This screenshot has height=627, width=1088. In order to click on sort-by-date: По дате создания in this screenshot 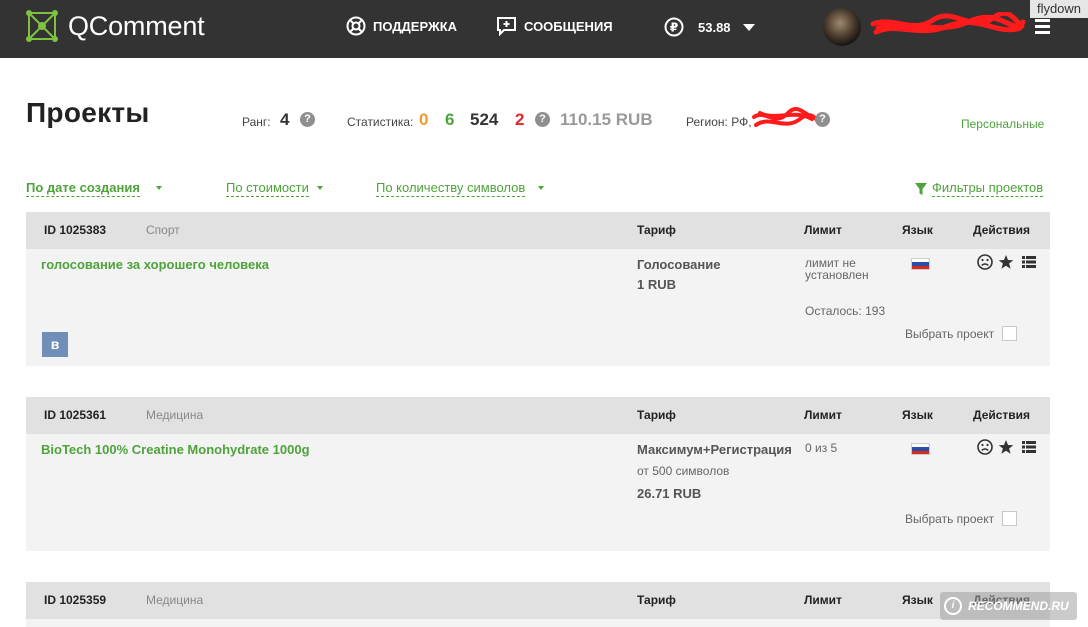, I will do `click(83, 188)`.